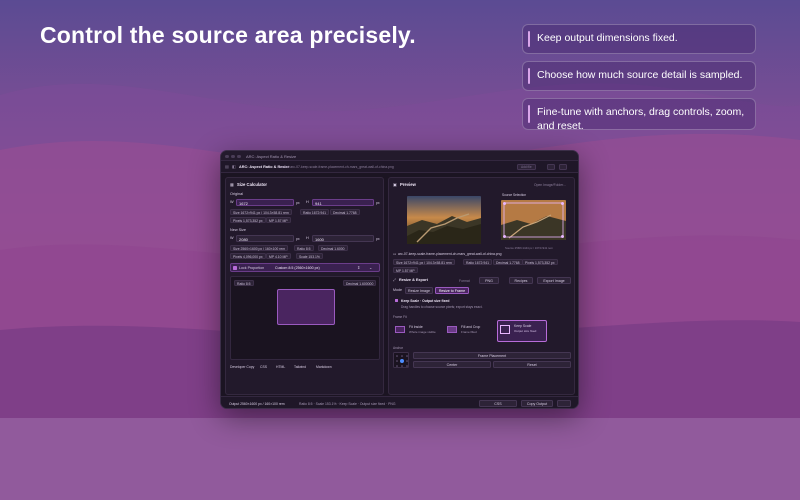  I want to click on keep-scale-icon, so click(396, 300).